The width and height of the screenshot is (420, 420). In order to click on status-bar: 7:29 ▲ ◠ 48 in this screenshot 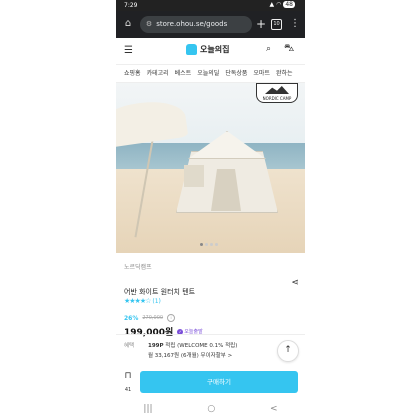, I will do `click(210, 5)`.